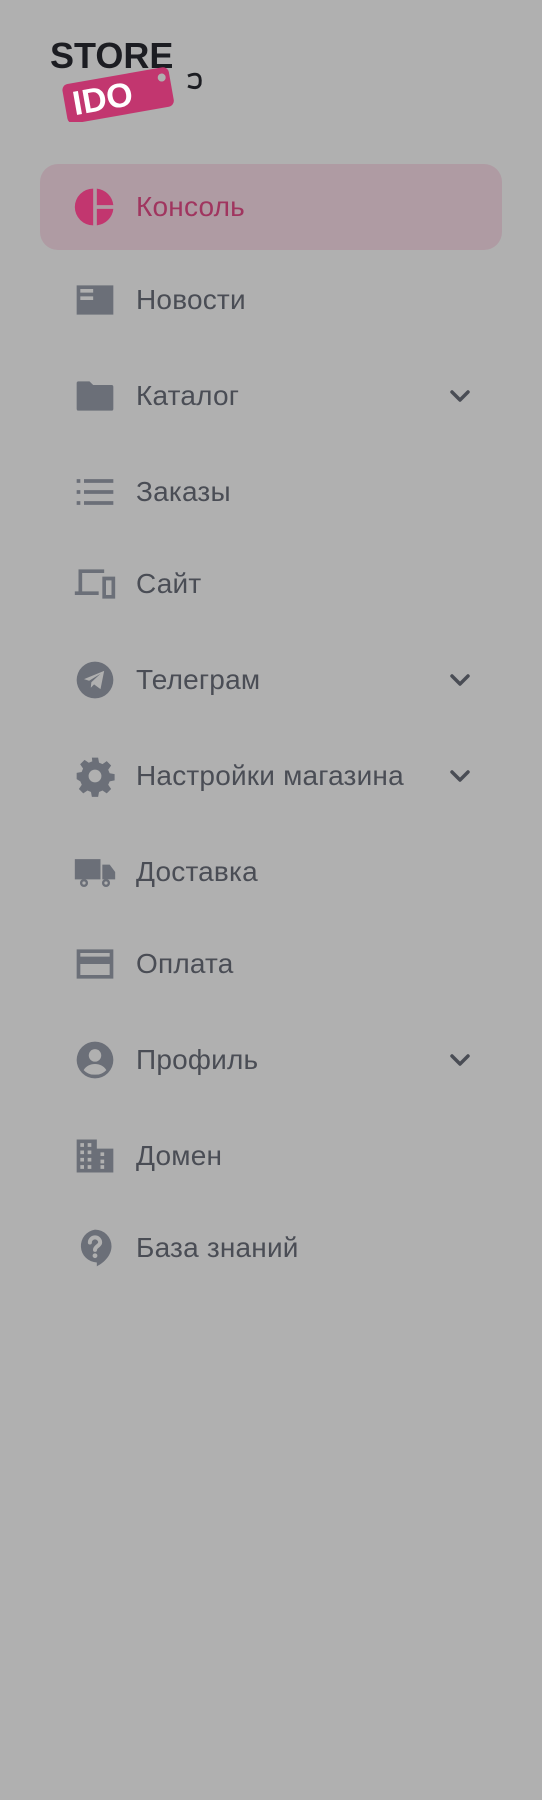 Image resolution: width=542 pixels, height=1800 pixels. What do you see at coordinates (198, 679) in the screenshot?
I see `nav-label: Телеграм` at bounding box center [198, 679].